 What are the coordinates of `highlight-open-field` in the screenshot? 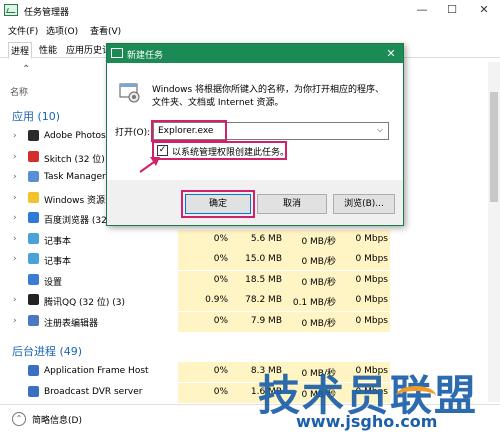 It's located at (189, 131).